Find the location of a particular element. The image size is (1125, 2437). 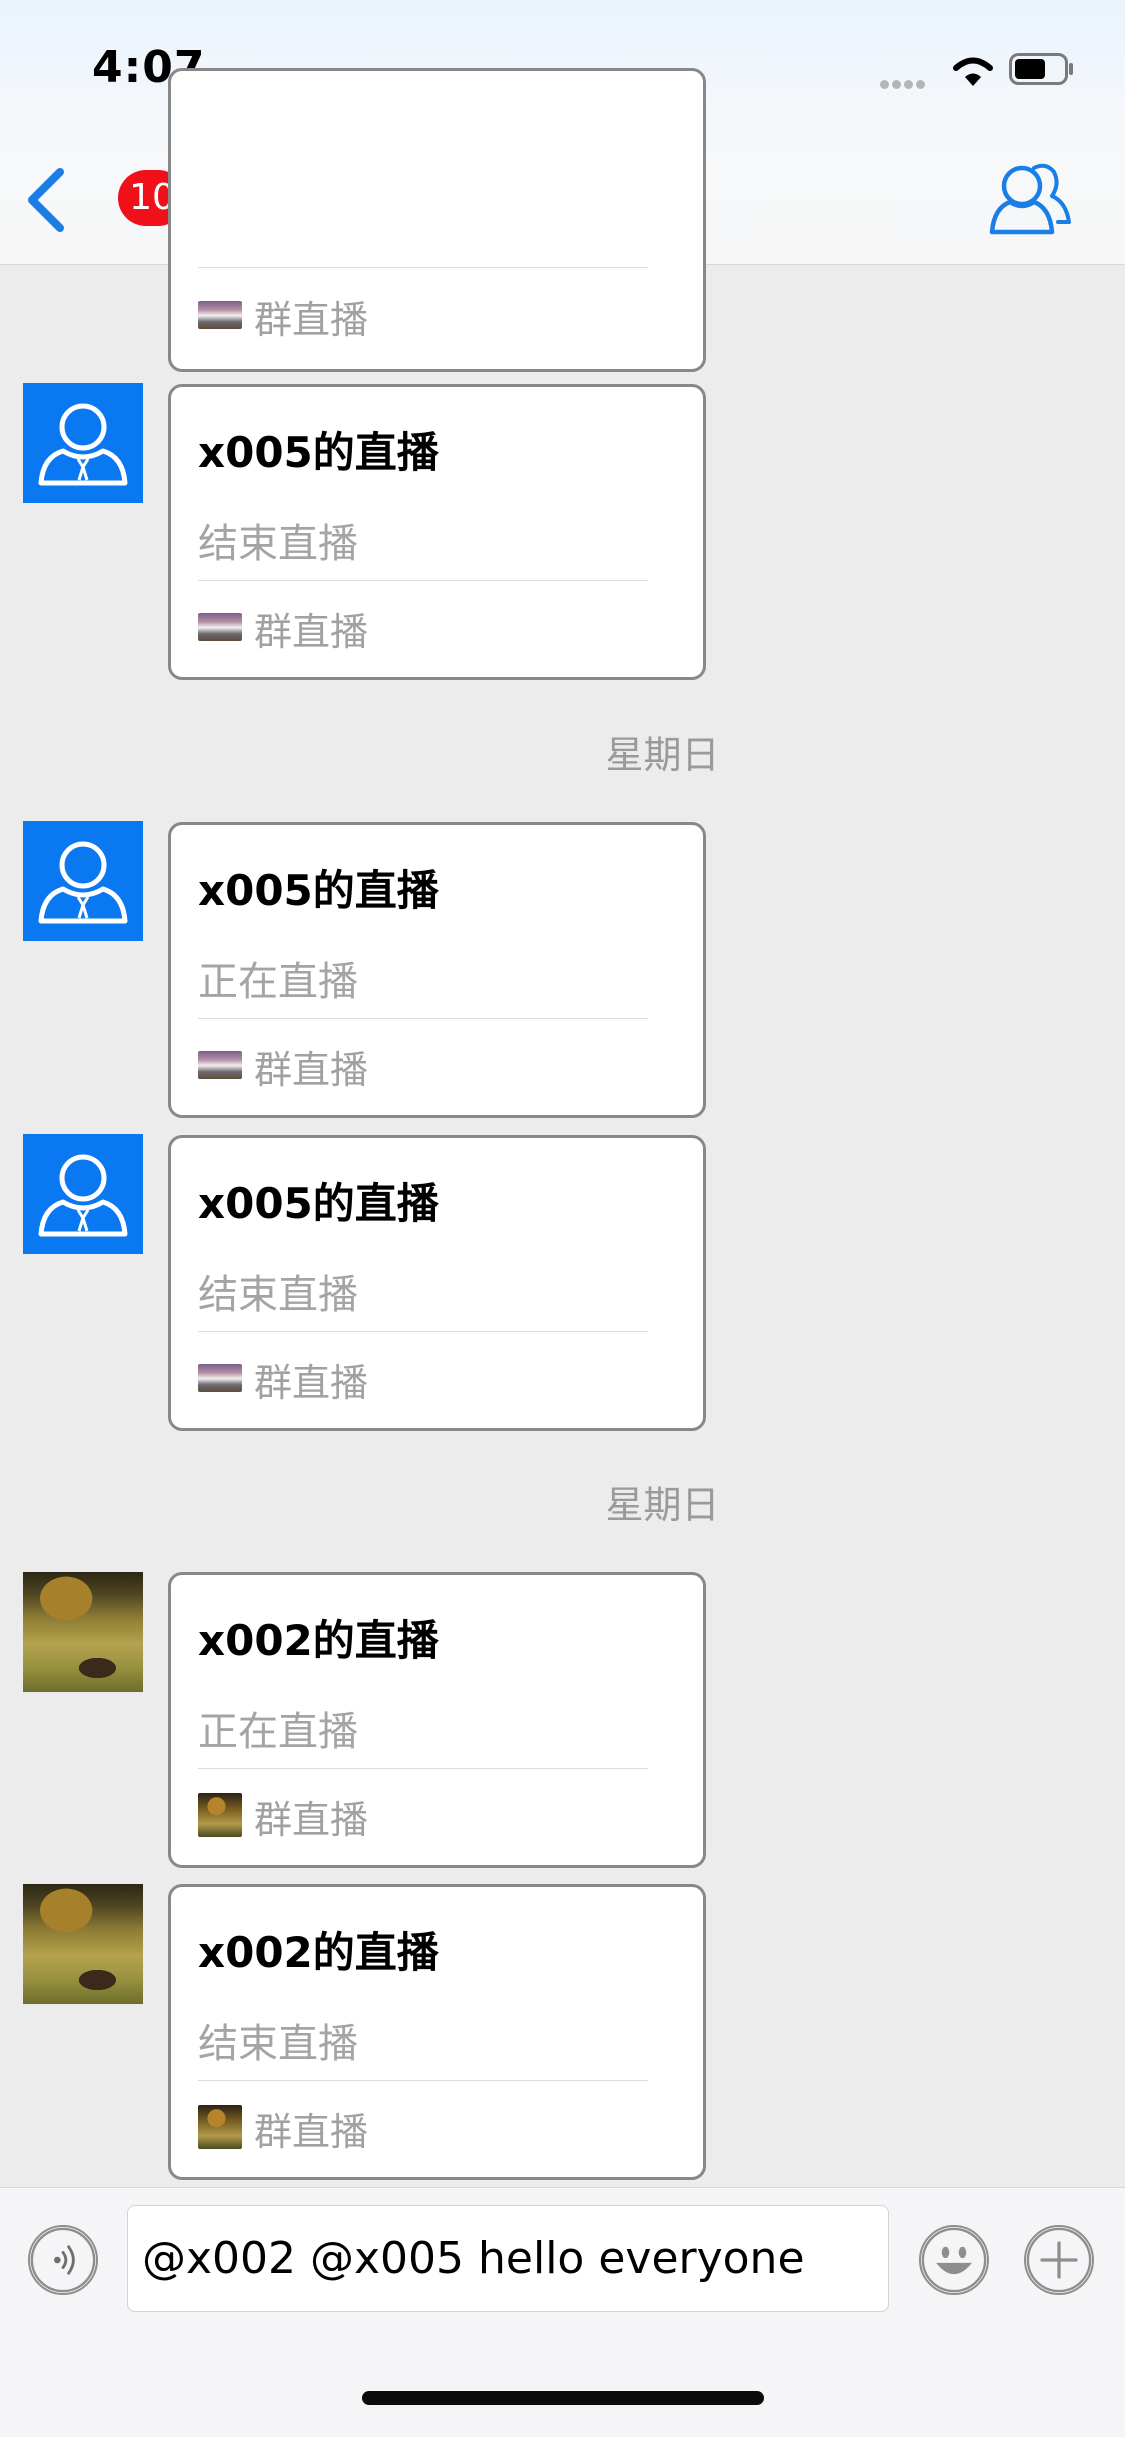

cellular-signal-icon is located at coordinates (904, 83).